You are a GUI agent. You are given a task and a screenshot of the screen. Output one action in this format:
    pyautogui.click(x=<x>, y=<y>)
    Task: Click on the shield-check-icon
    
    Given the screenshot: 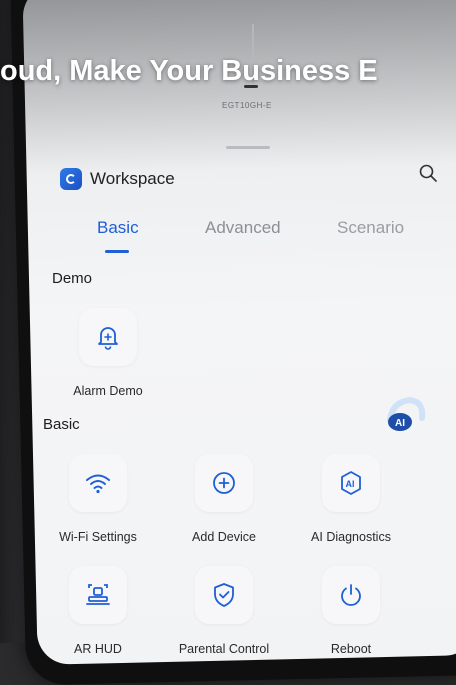 What is the action you would take?
    pyautogui.click(x=224, y=595)
    